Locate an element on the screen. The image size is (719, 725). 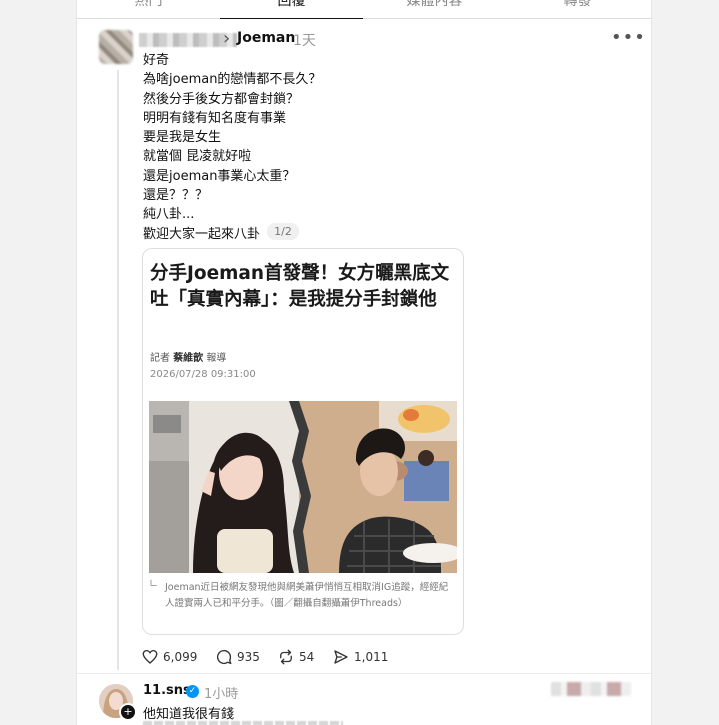
repost-icon is located at coordinates (286, 657).